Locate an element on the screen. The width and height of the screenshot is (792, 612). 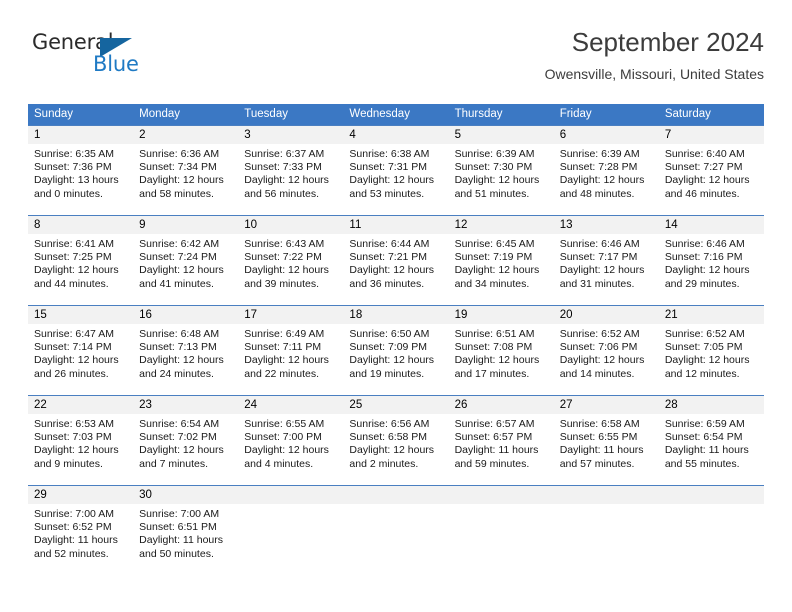
day-number: 21 is located at coordinates (711, 315).